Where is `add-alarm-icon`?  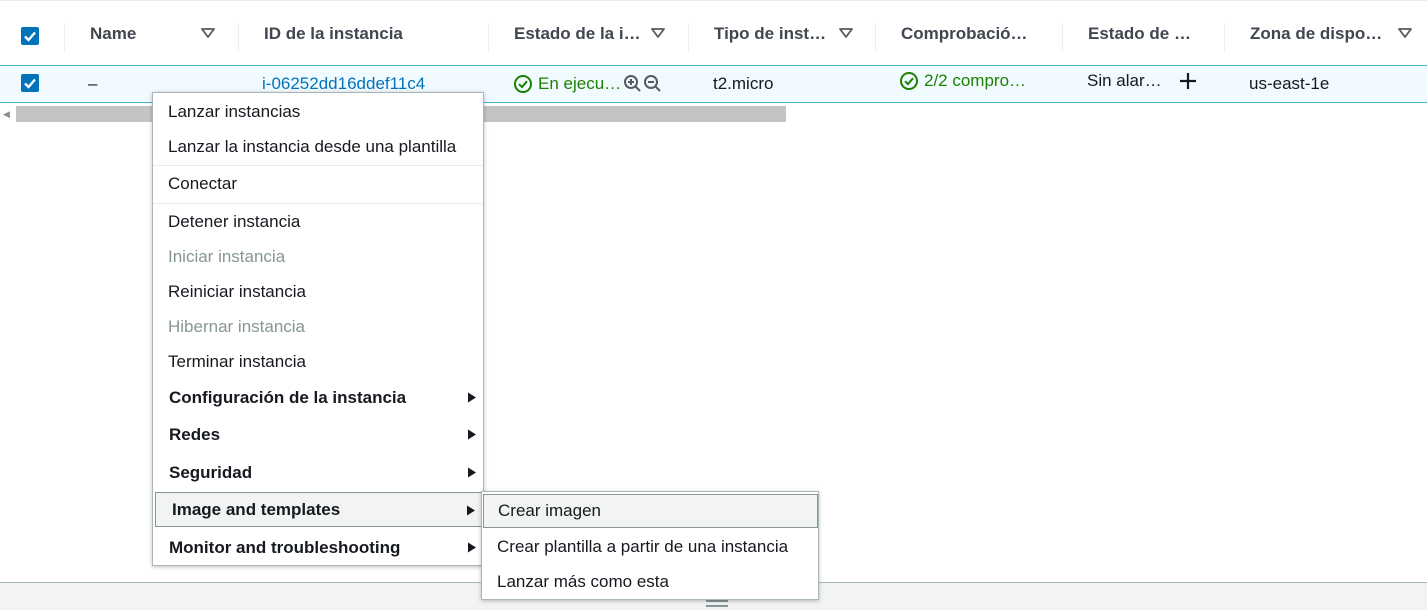 add-alarm-icon is located at coordinates (1188, 81).